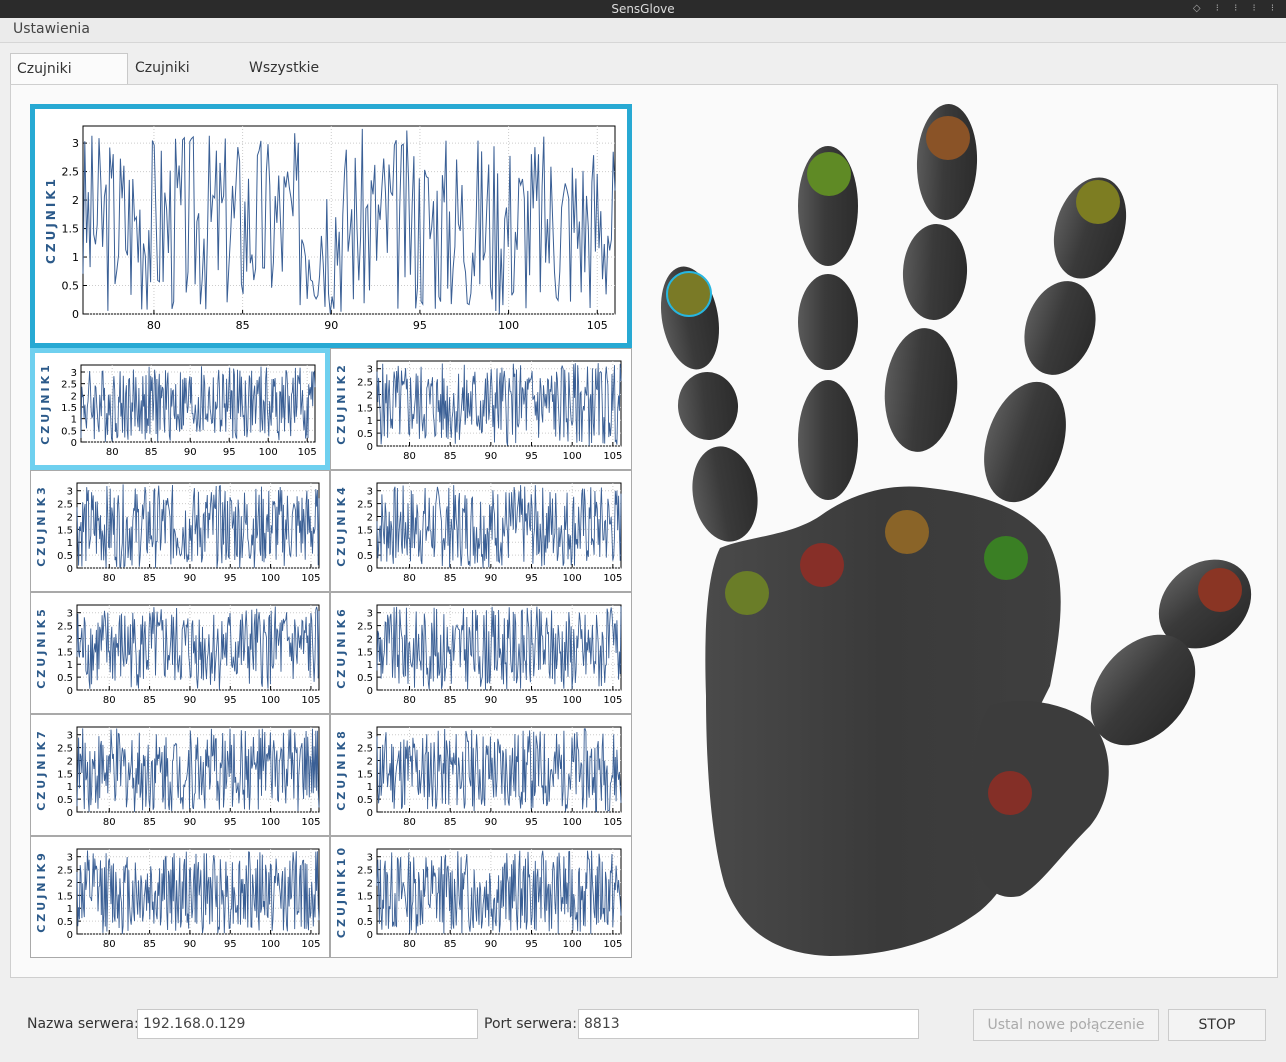 The image size is (1286, 1062). I want to click on sensor-pinky-tip, so click(689, 294).